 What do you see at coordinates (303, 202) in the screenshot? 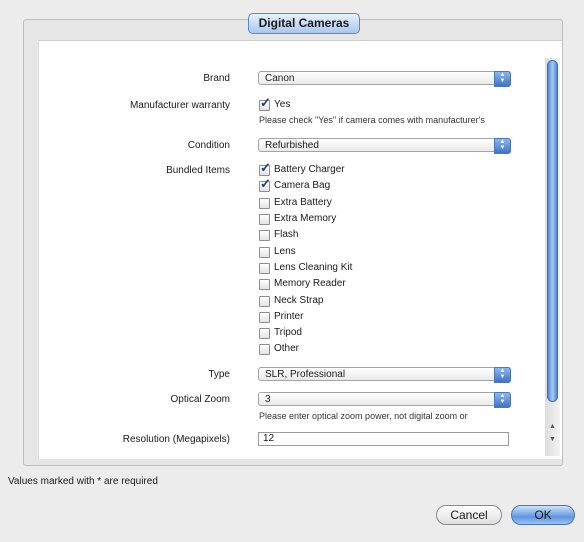
I see `bundled-item-label: Extra Battery` at bounding box center [303, 202].